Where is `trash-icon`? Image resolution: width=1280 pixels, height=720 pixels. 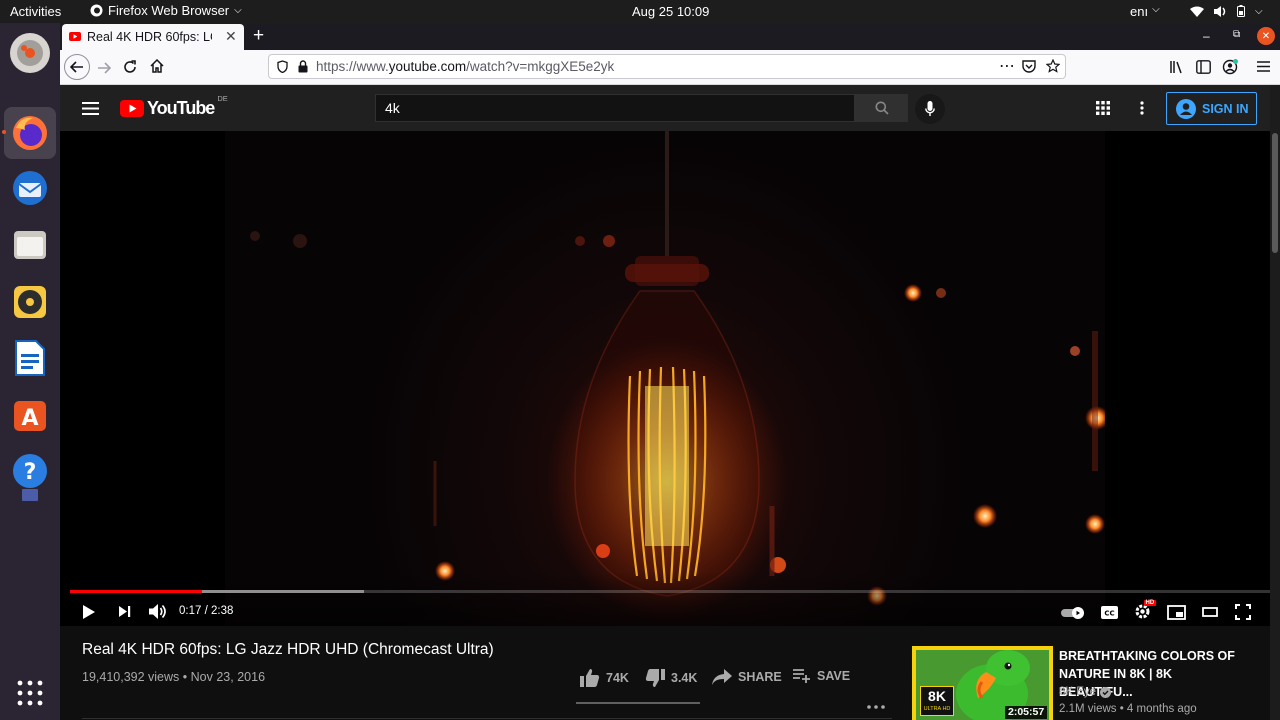 trash-icon is located at coordinates (30, 495).